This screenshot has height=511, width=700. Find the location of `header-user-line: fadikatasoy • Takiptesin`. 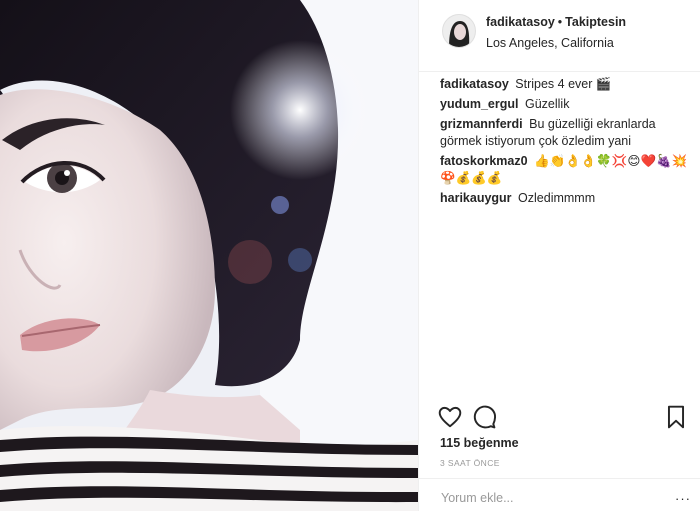

header-user-line: fadikatasoy • Takiptesin is located at coordinates (556, 22).